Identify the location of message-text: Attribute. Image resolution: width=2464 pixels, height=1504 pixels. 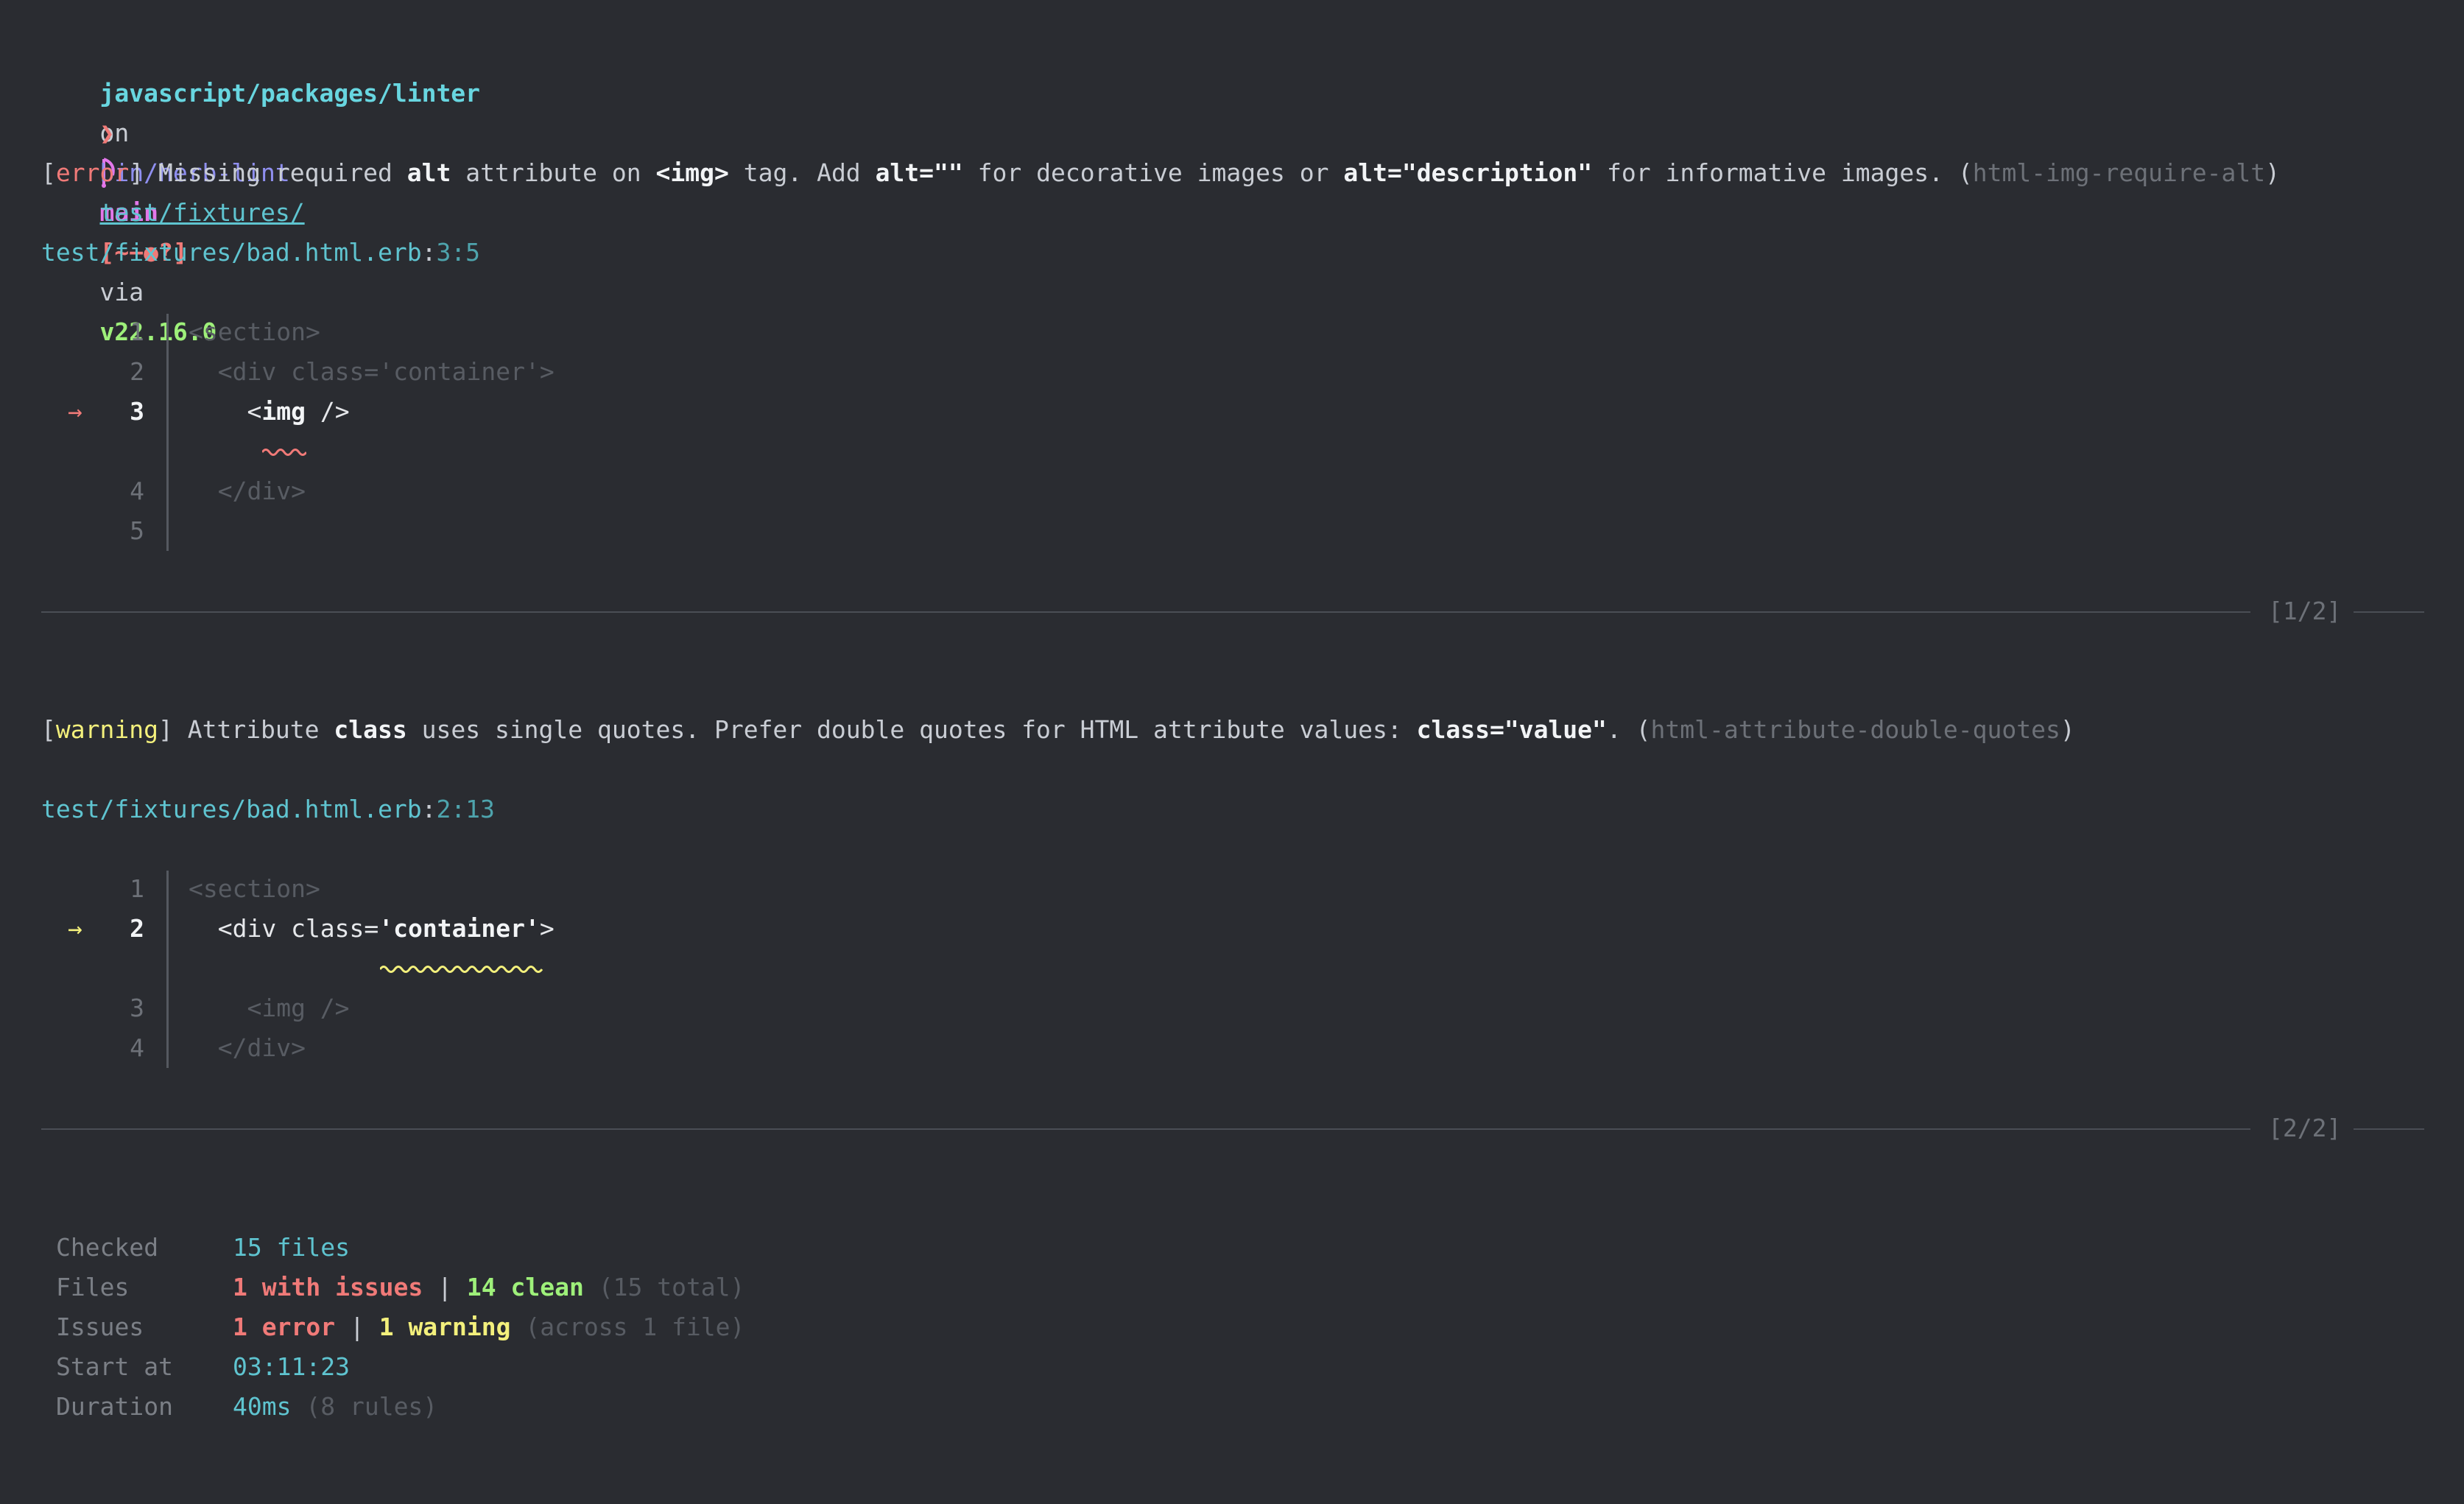
(253, 729).